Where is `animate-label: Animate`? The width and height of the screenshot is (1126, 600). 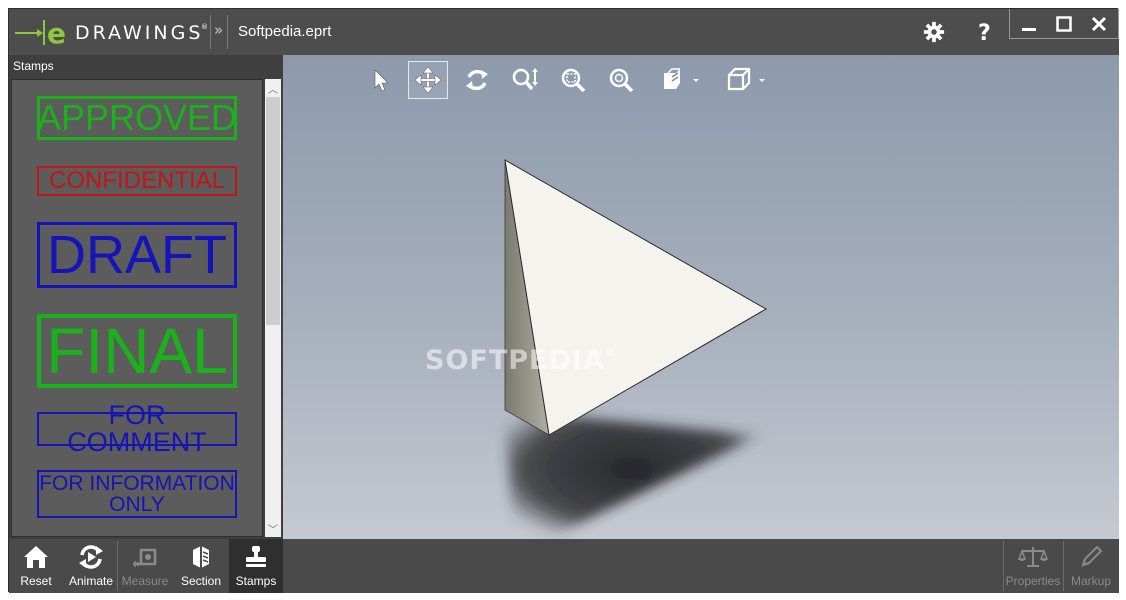
animate-label: Animate is located at coordinates (91, 581).